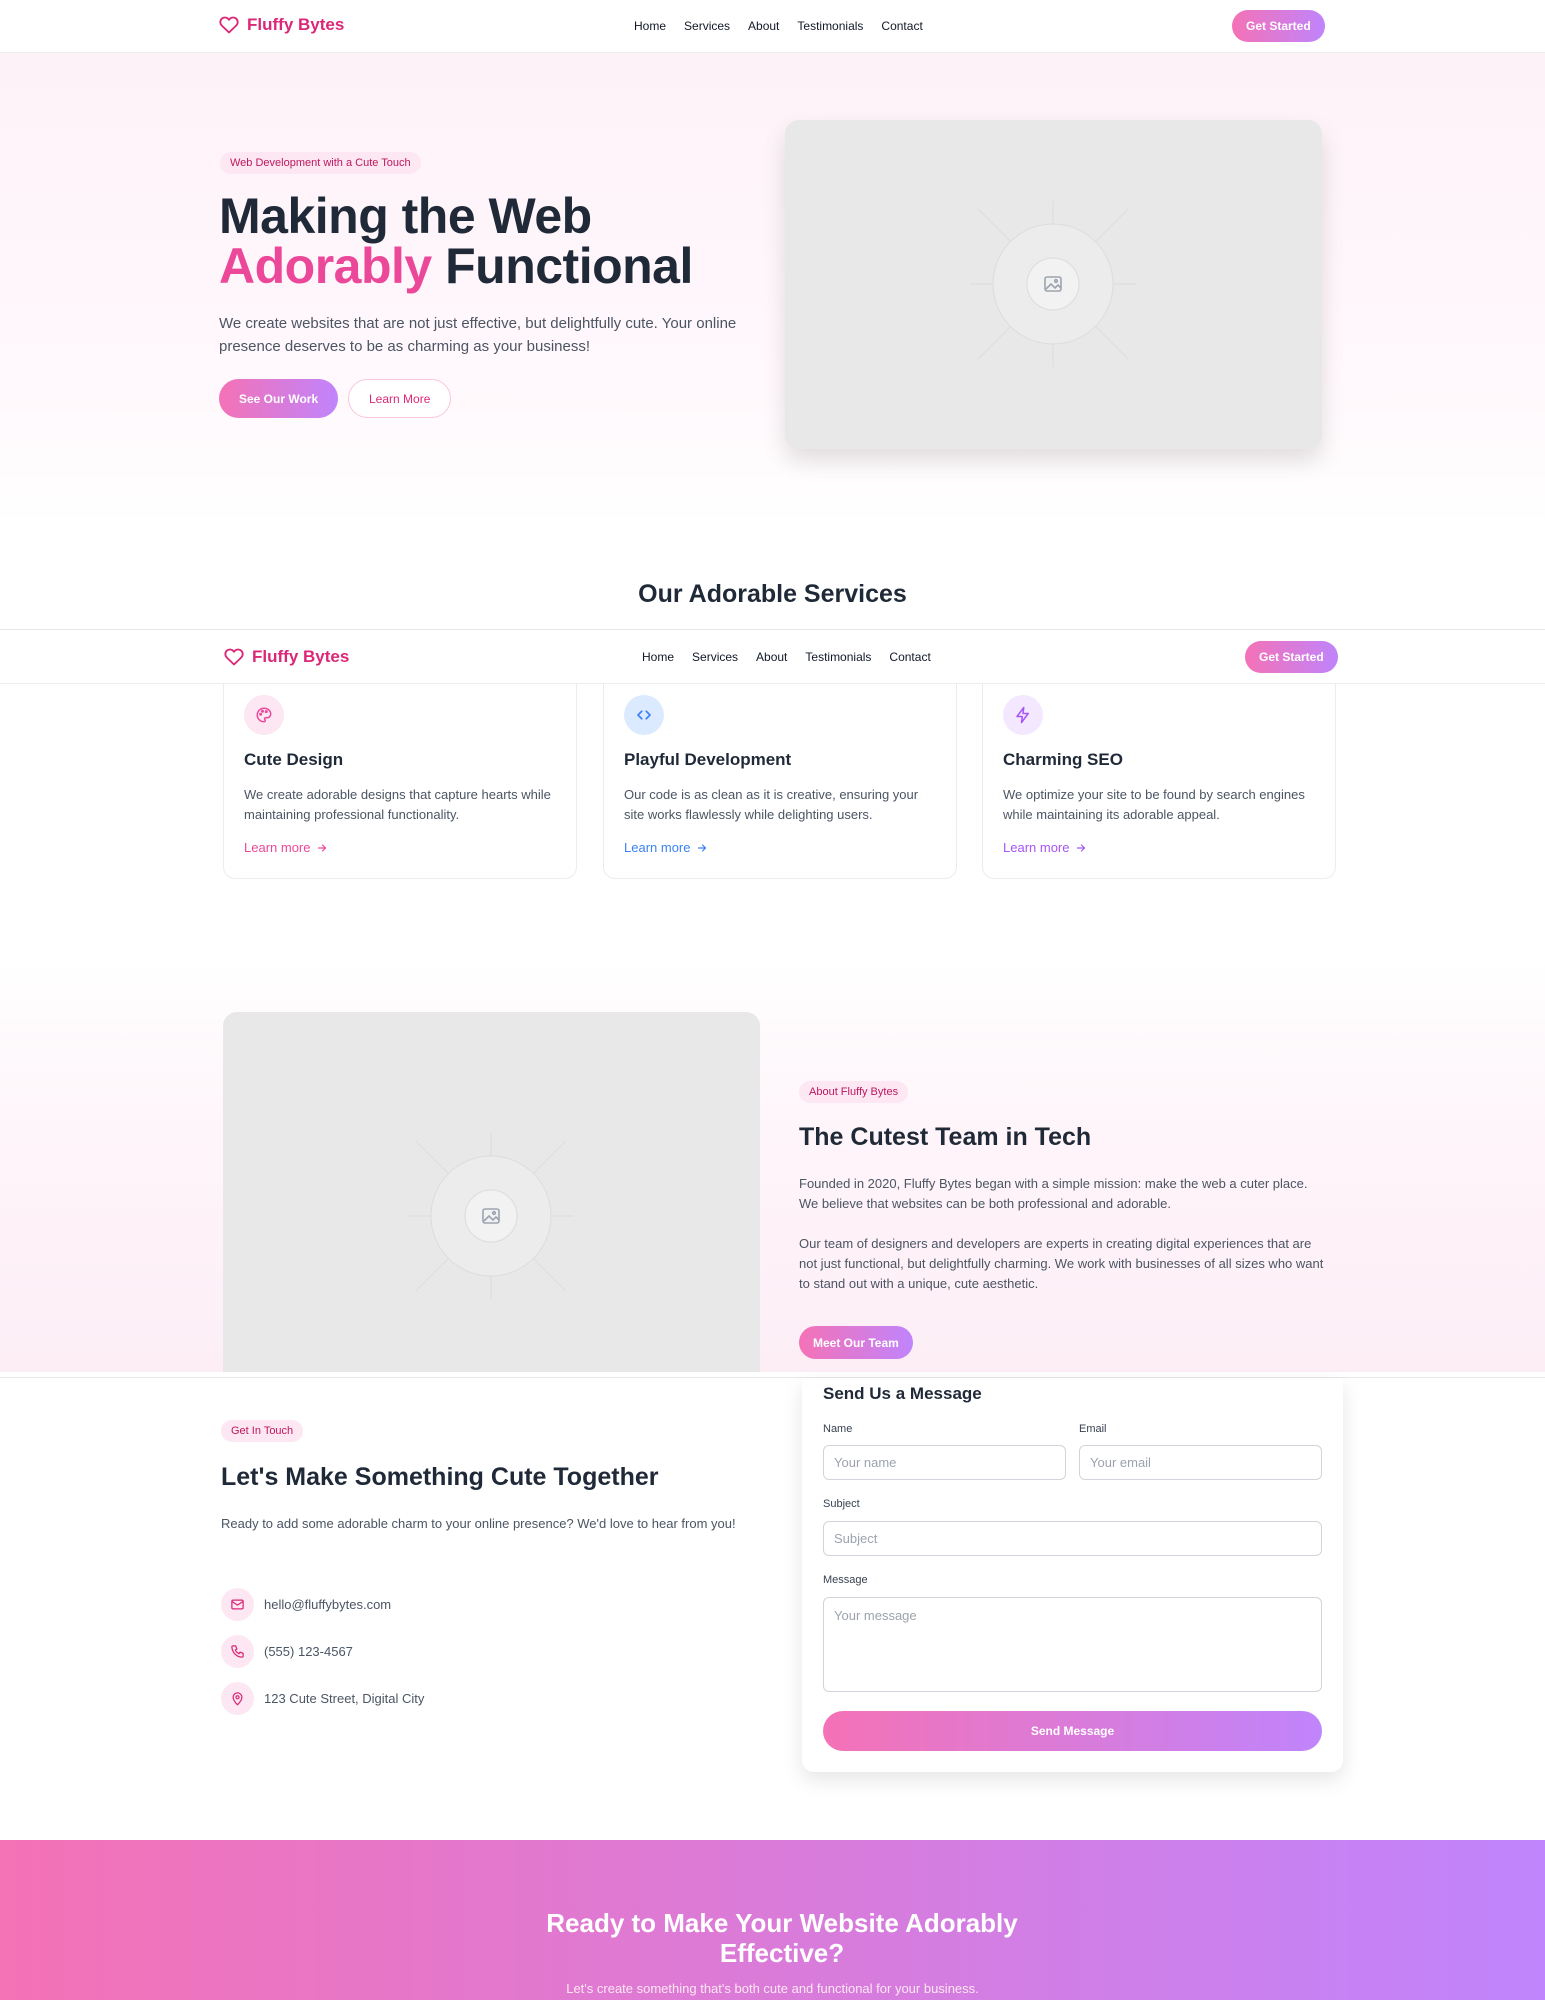  I want to click on email-label: Email, so click(1093, 1429).